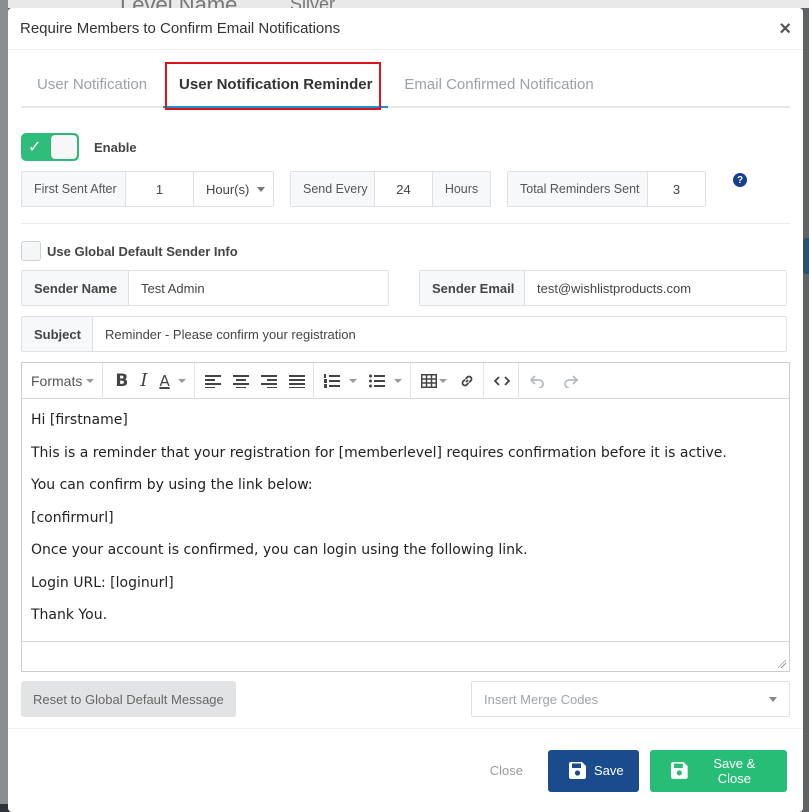 This screenshot has width=809, height=812. Describe the element at coordinates (405, 251) in the screenshot. I see `global-sender-row: Use Global Default Sender Info` at that location.